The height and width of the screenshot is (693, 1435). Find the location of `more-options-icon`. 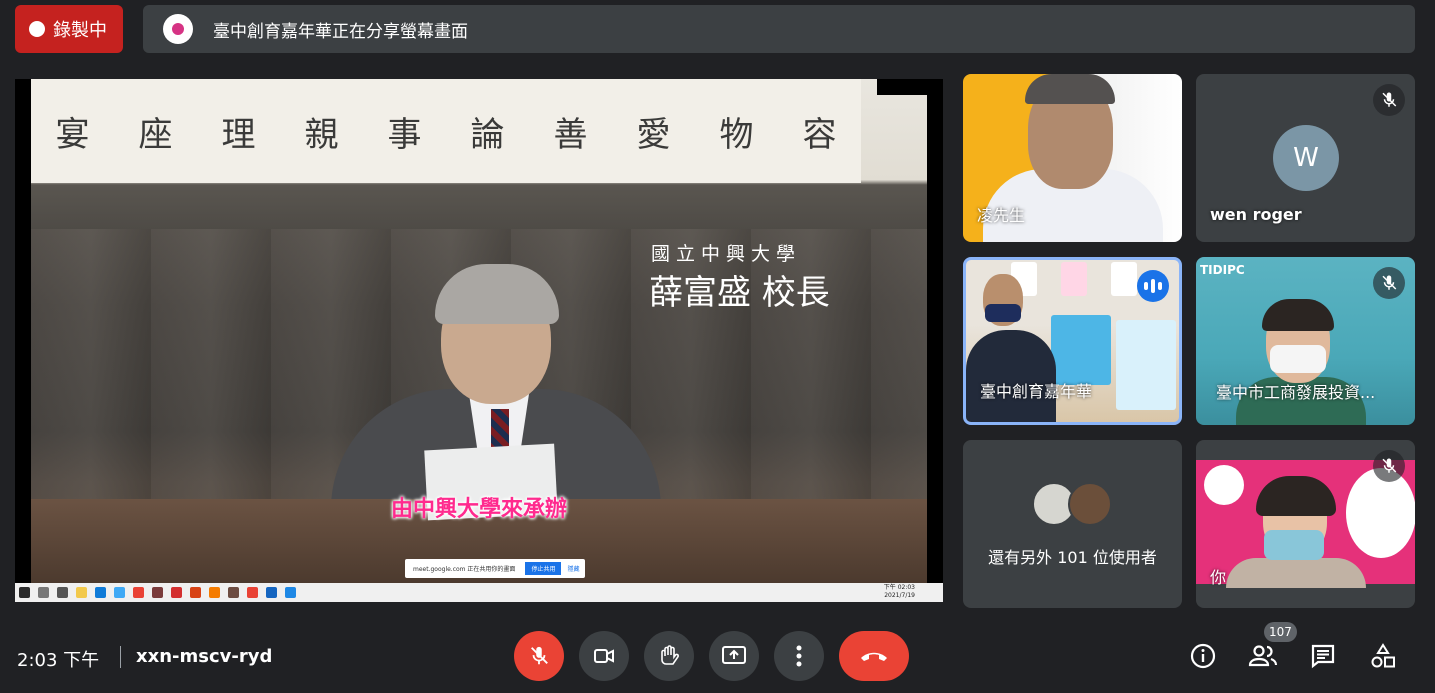

more-options-icon is located at coordinates (799, 656).